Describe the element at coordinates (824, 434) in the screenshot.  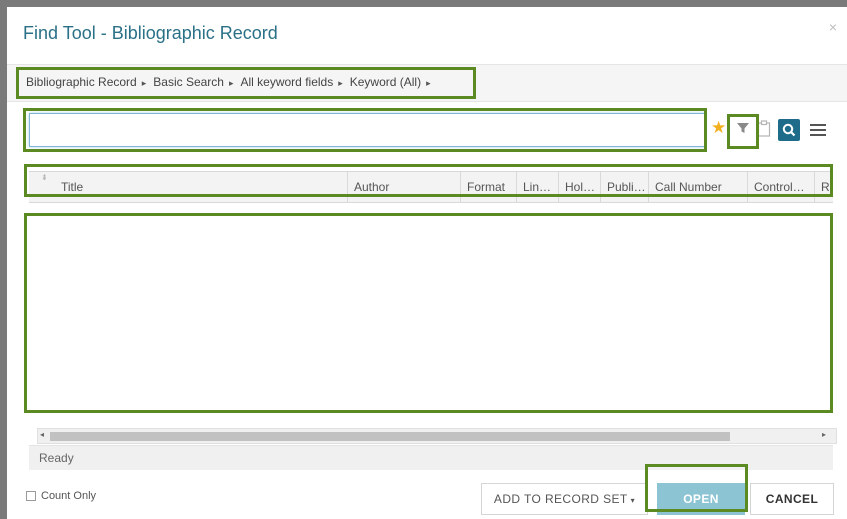
I see `scroll-right-icon: ▸` at that location.